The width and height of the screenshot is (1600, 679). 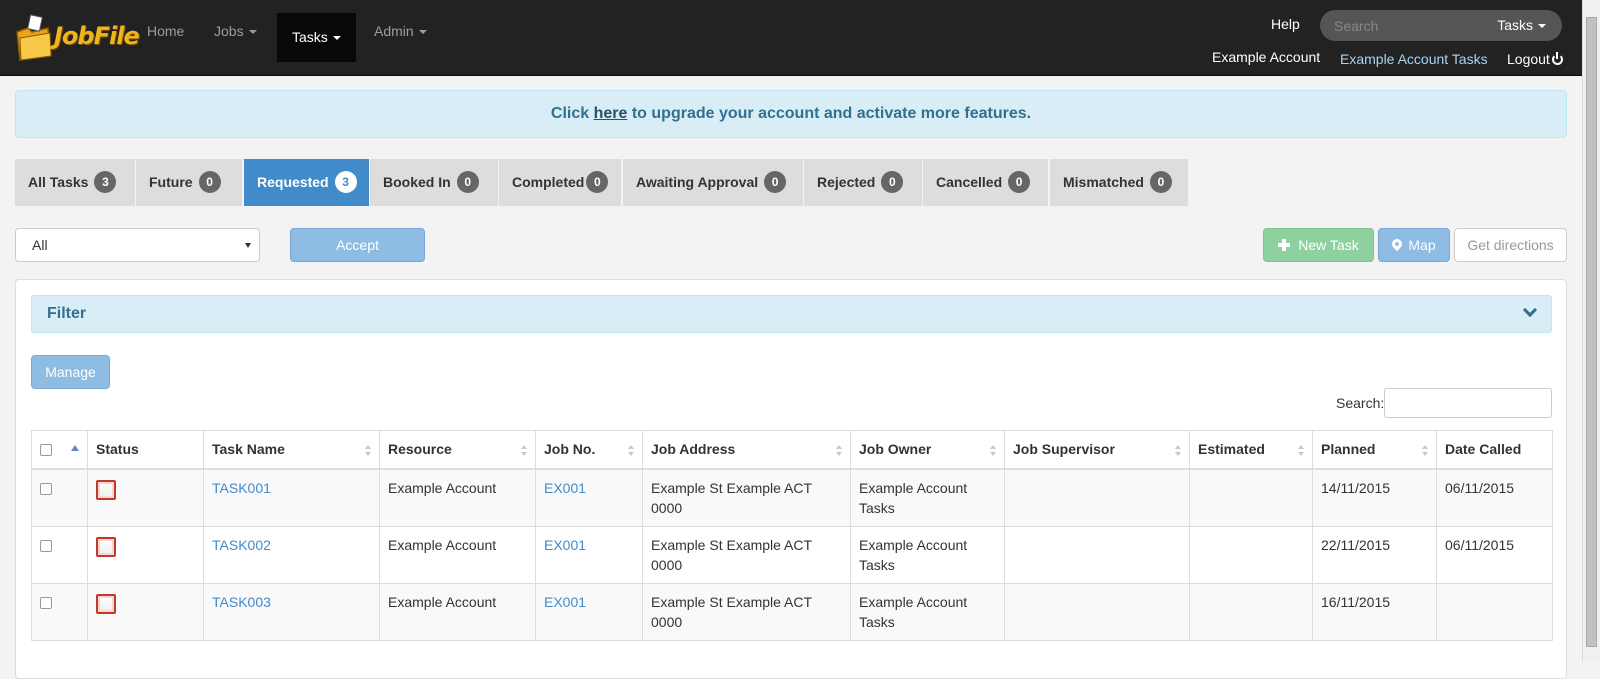 What do you see at coordinates (1414, 59) in the screenshot?
I see `account-tasks-link: Example Account Tasks` at bounding box center [1414, 59].